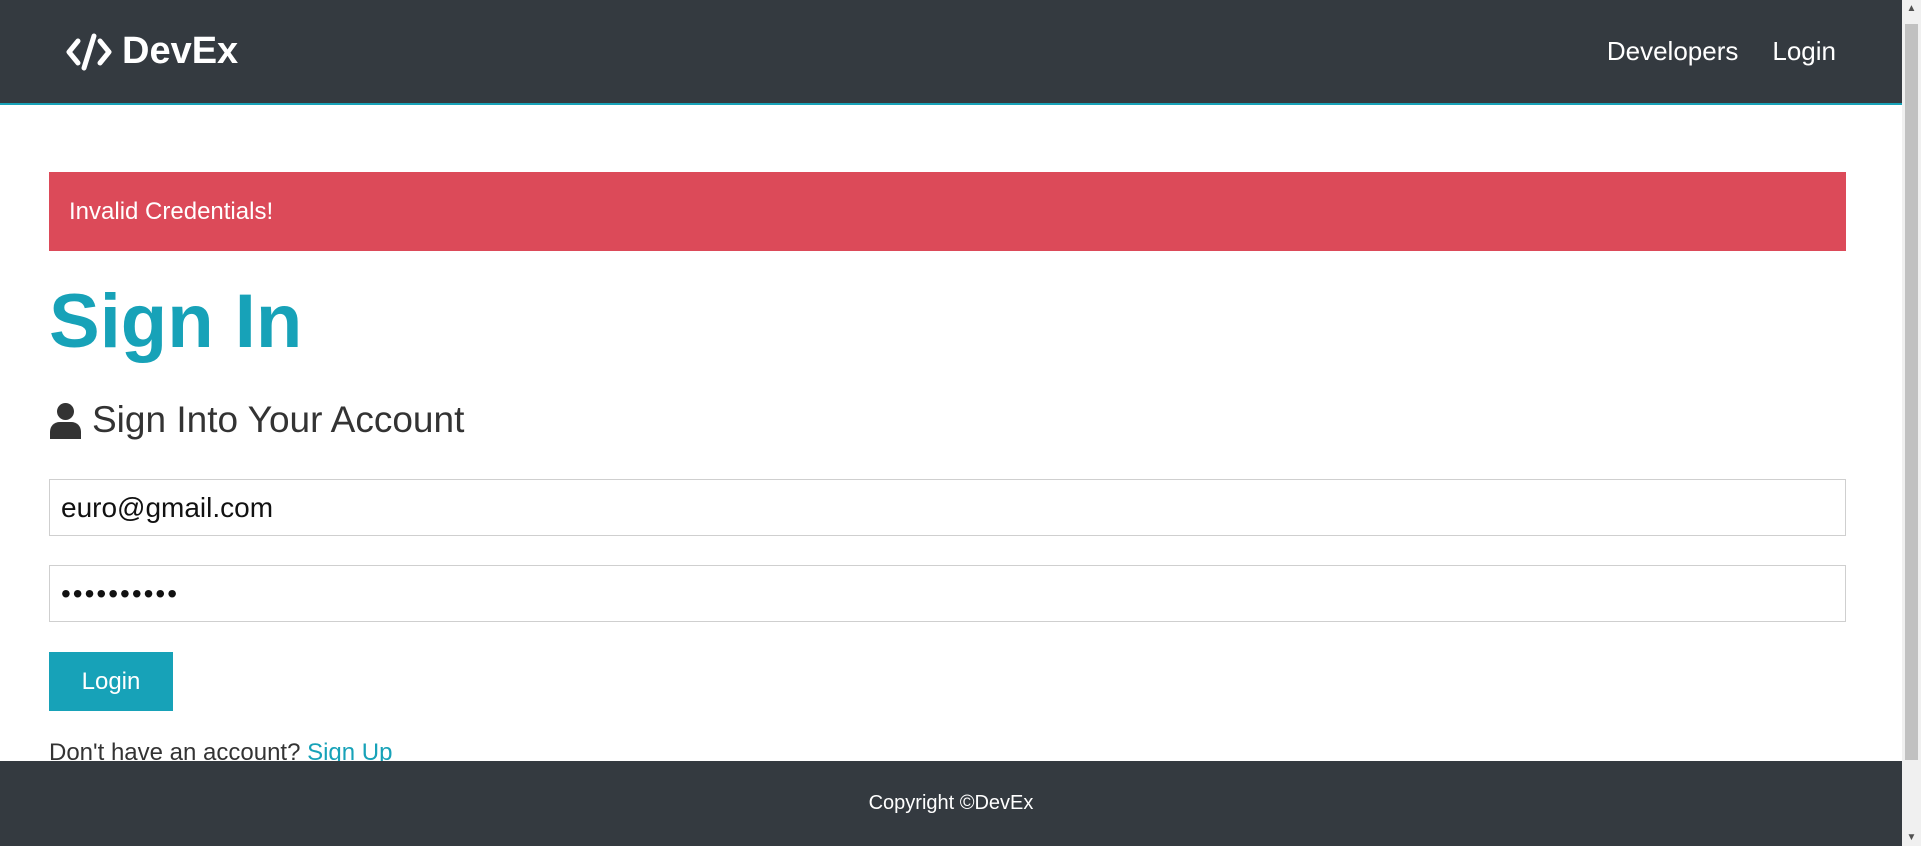 This screenshot has height=846, width=1921. I want to click on scroll-down-arrow-icon: ▼, so click(1911, 837).